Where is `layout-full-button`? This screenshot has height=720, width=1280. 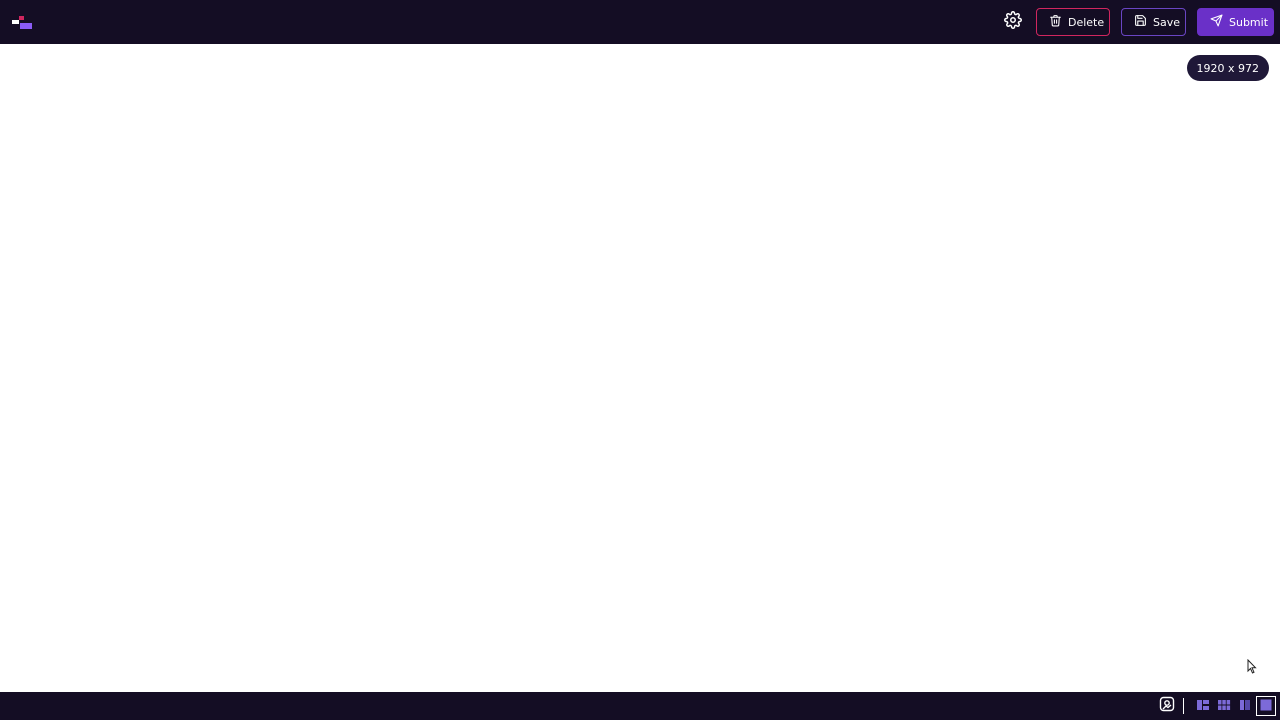
layout-full-button is located at coordinates (1266, 706).